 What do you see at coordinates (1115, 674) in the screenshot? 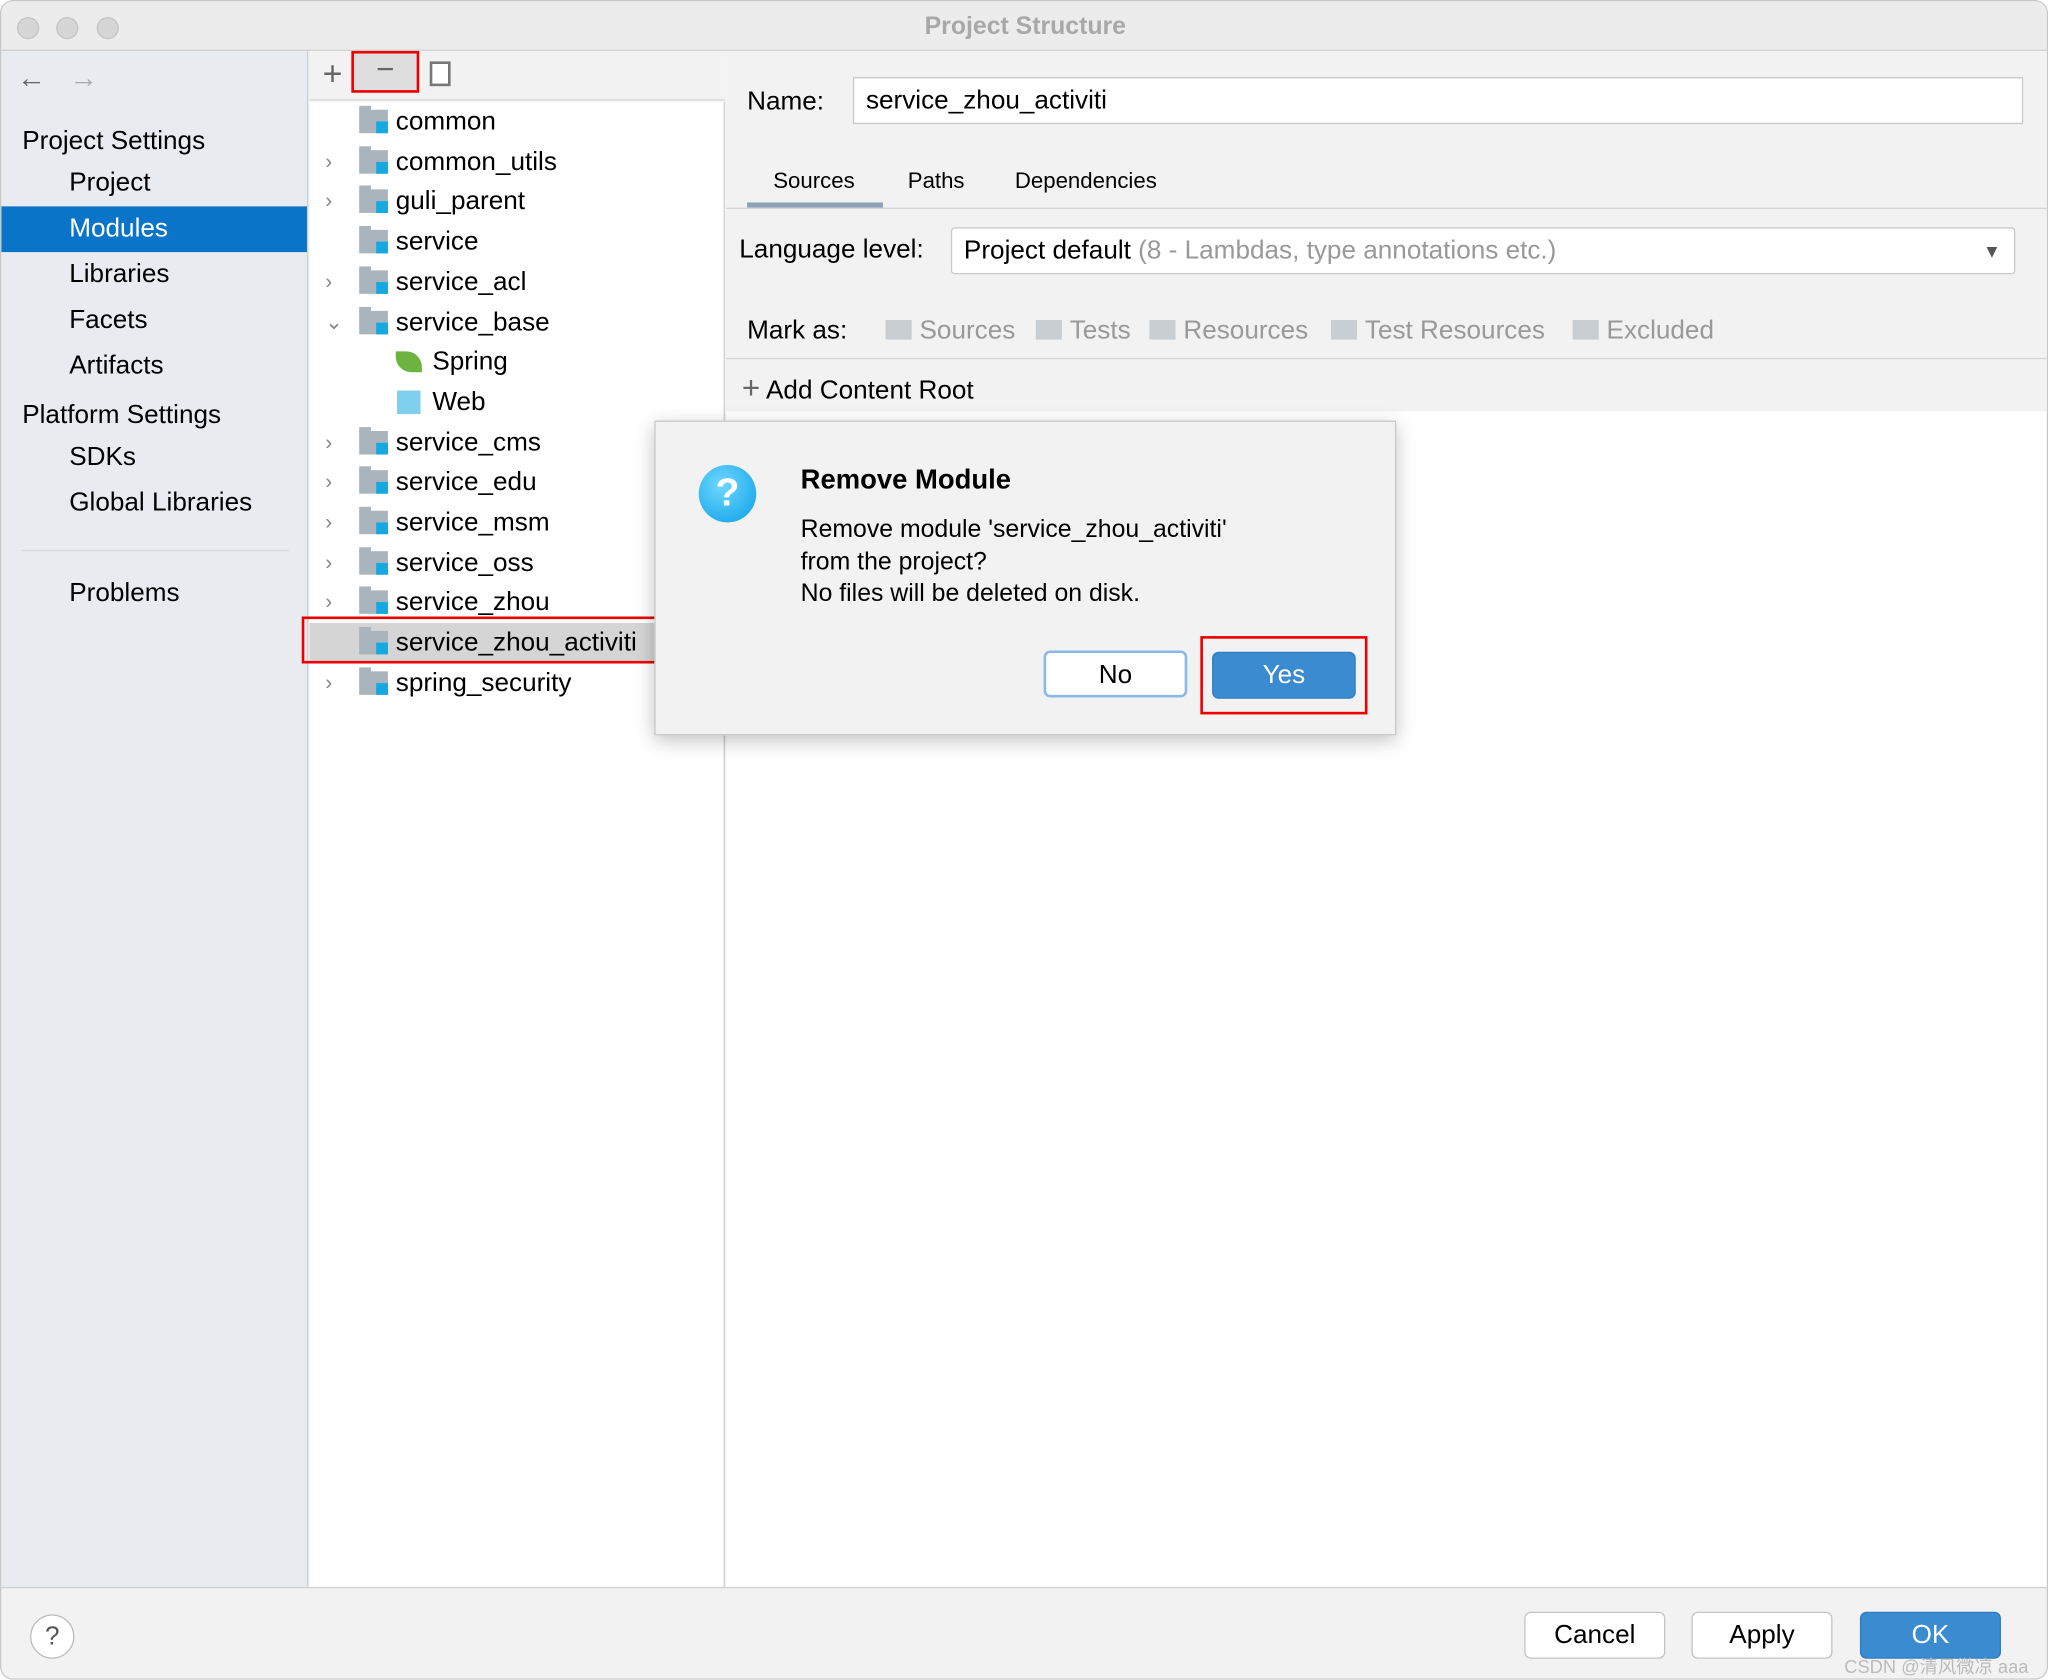
I see `no-button: No` at bounding box center [1115, 674].